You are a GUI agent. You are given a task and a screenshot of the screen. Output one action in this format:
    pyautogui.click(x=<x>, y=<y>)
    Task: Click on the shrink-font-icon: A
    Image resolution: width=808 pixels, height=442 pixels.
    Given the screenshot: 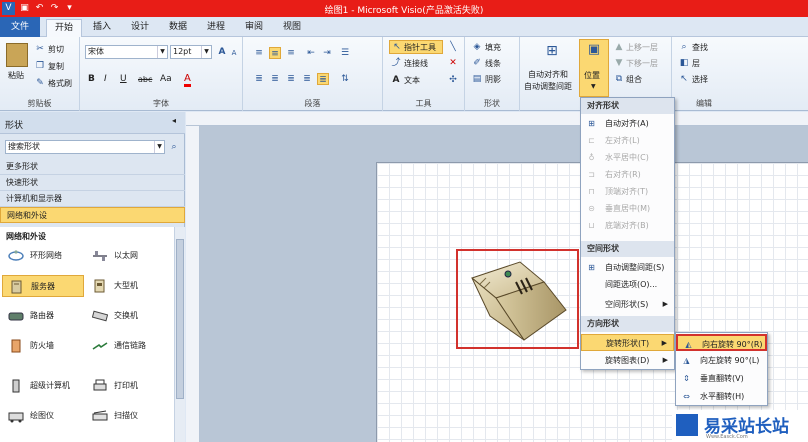 What is the action you would take?
    pyautogui.click(x=234, y=53)
    